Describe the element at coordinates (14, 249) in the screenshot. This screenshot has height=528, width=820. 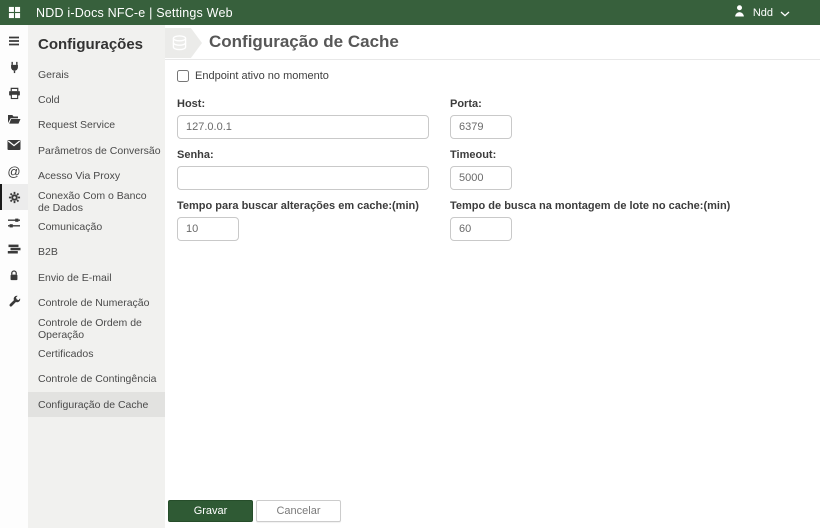
I see `stacked-bars-icon` at that location.